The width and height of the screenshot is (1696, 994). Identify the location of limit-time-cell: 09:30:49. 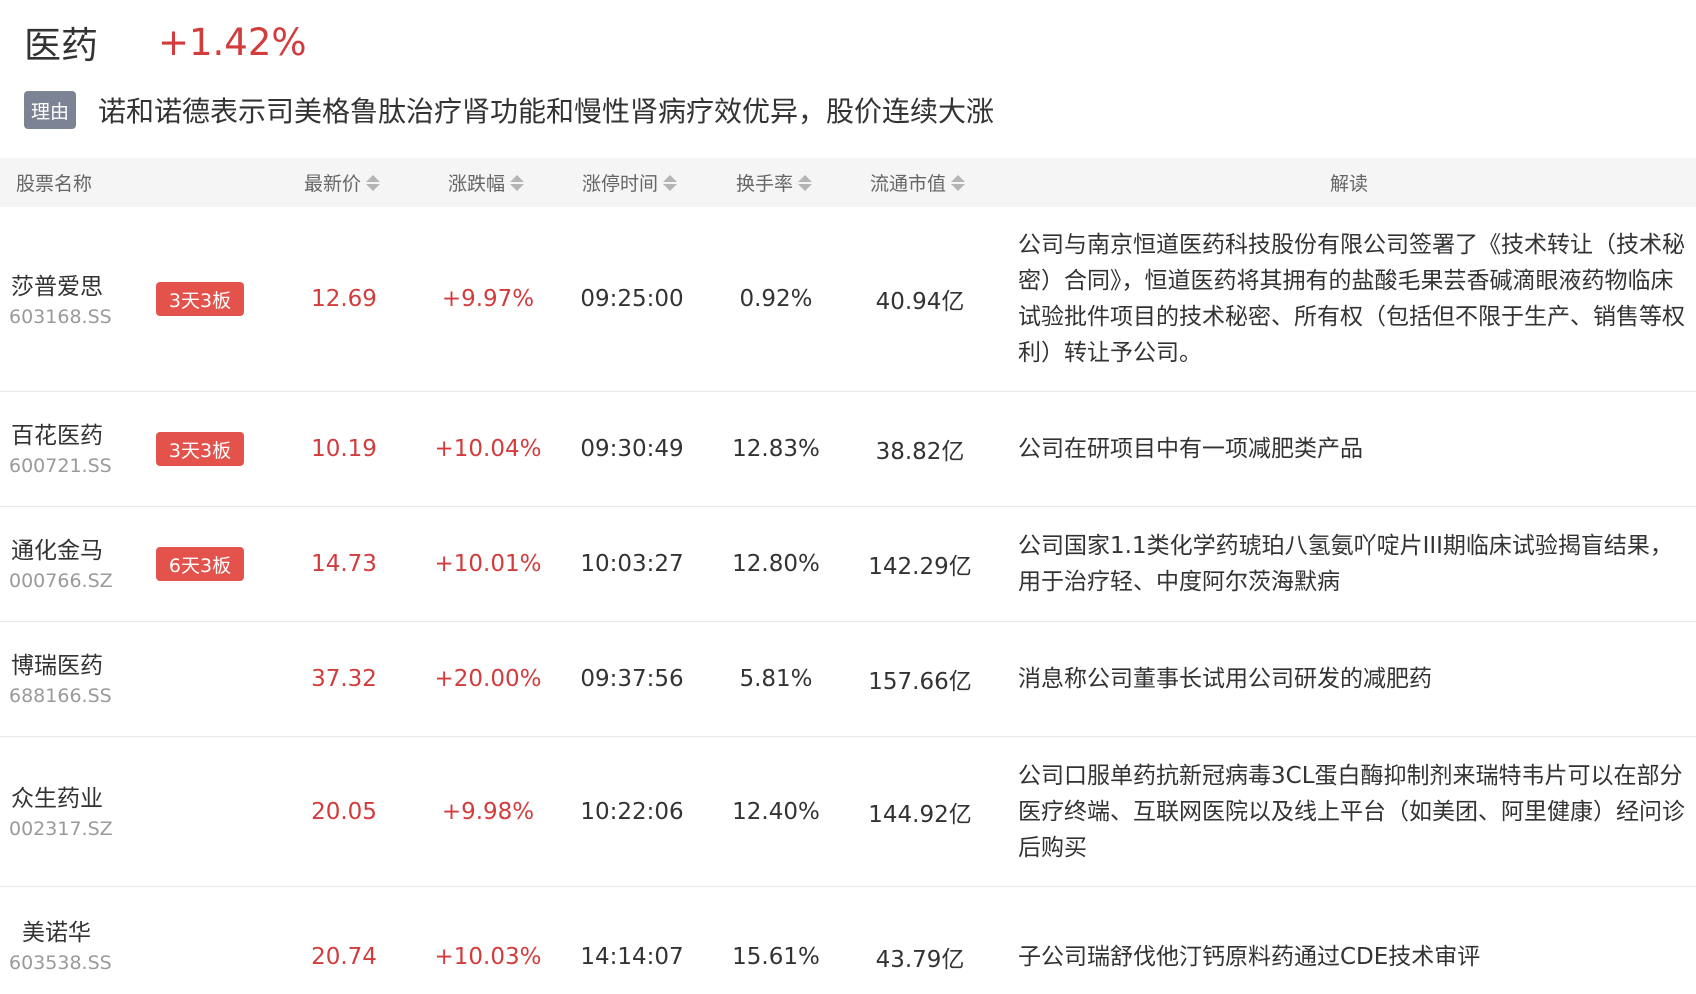
(632, 449).